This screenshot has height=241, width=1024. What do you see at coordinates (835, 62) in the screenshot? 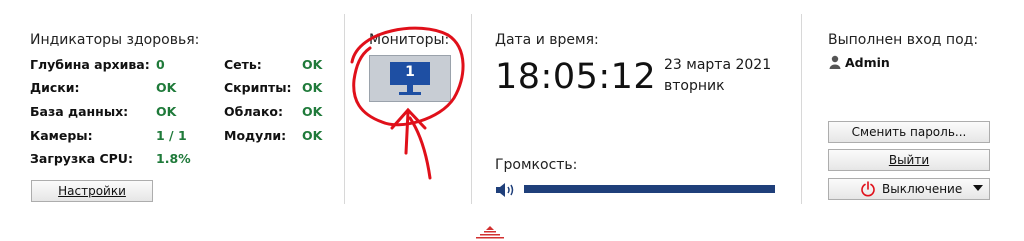
I see `user-icon` at bounding box center [835, 62].